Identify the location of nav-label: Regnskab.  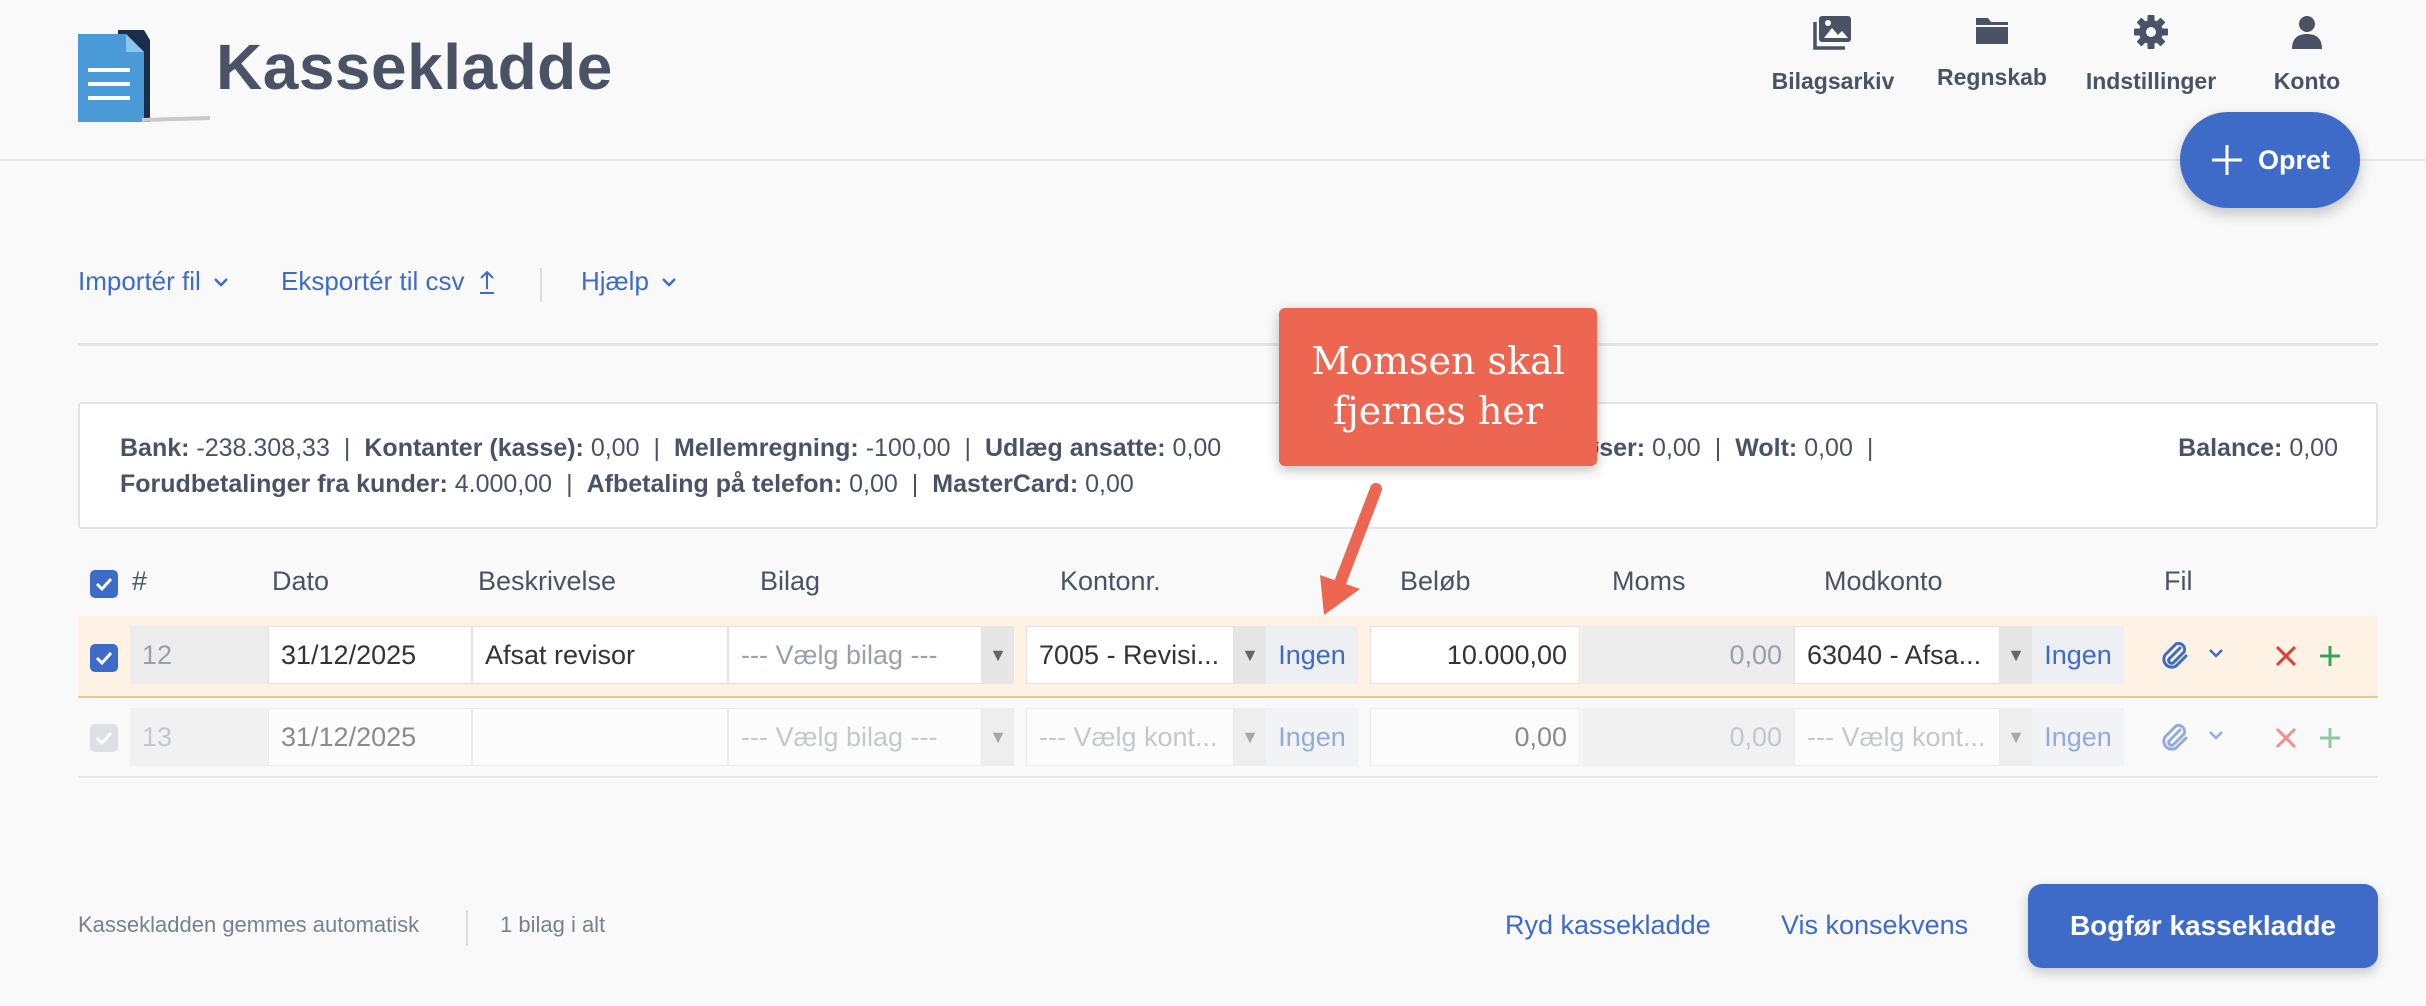
(1992, 77).